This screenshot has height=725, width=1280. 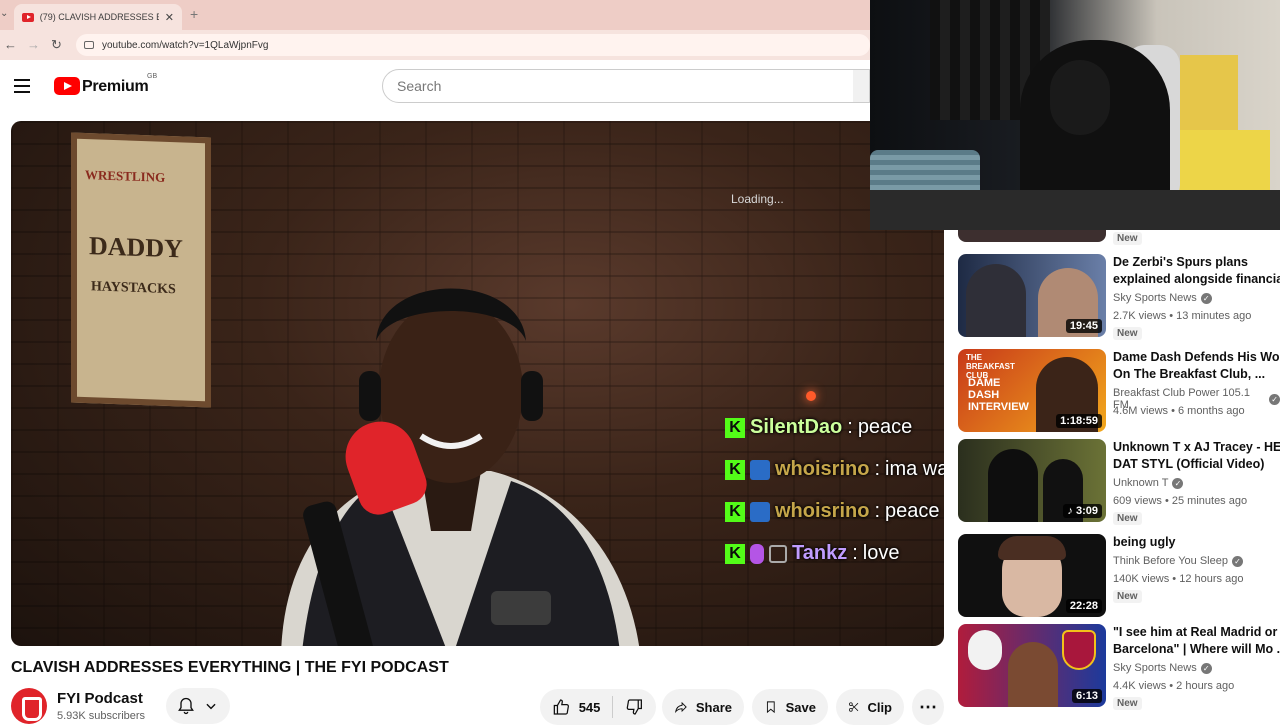 What do you see at coordinates (56, 45) in the screenshot?
I see `reload-icon: ↻` at bounding box center [56, 45].